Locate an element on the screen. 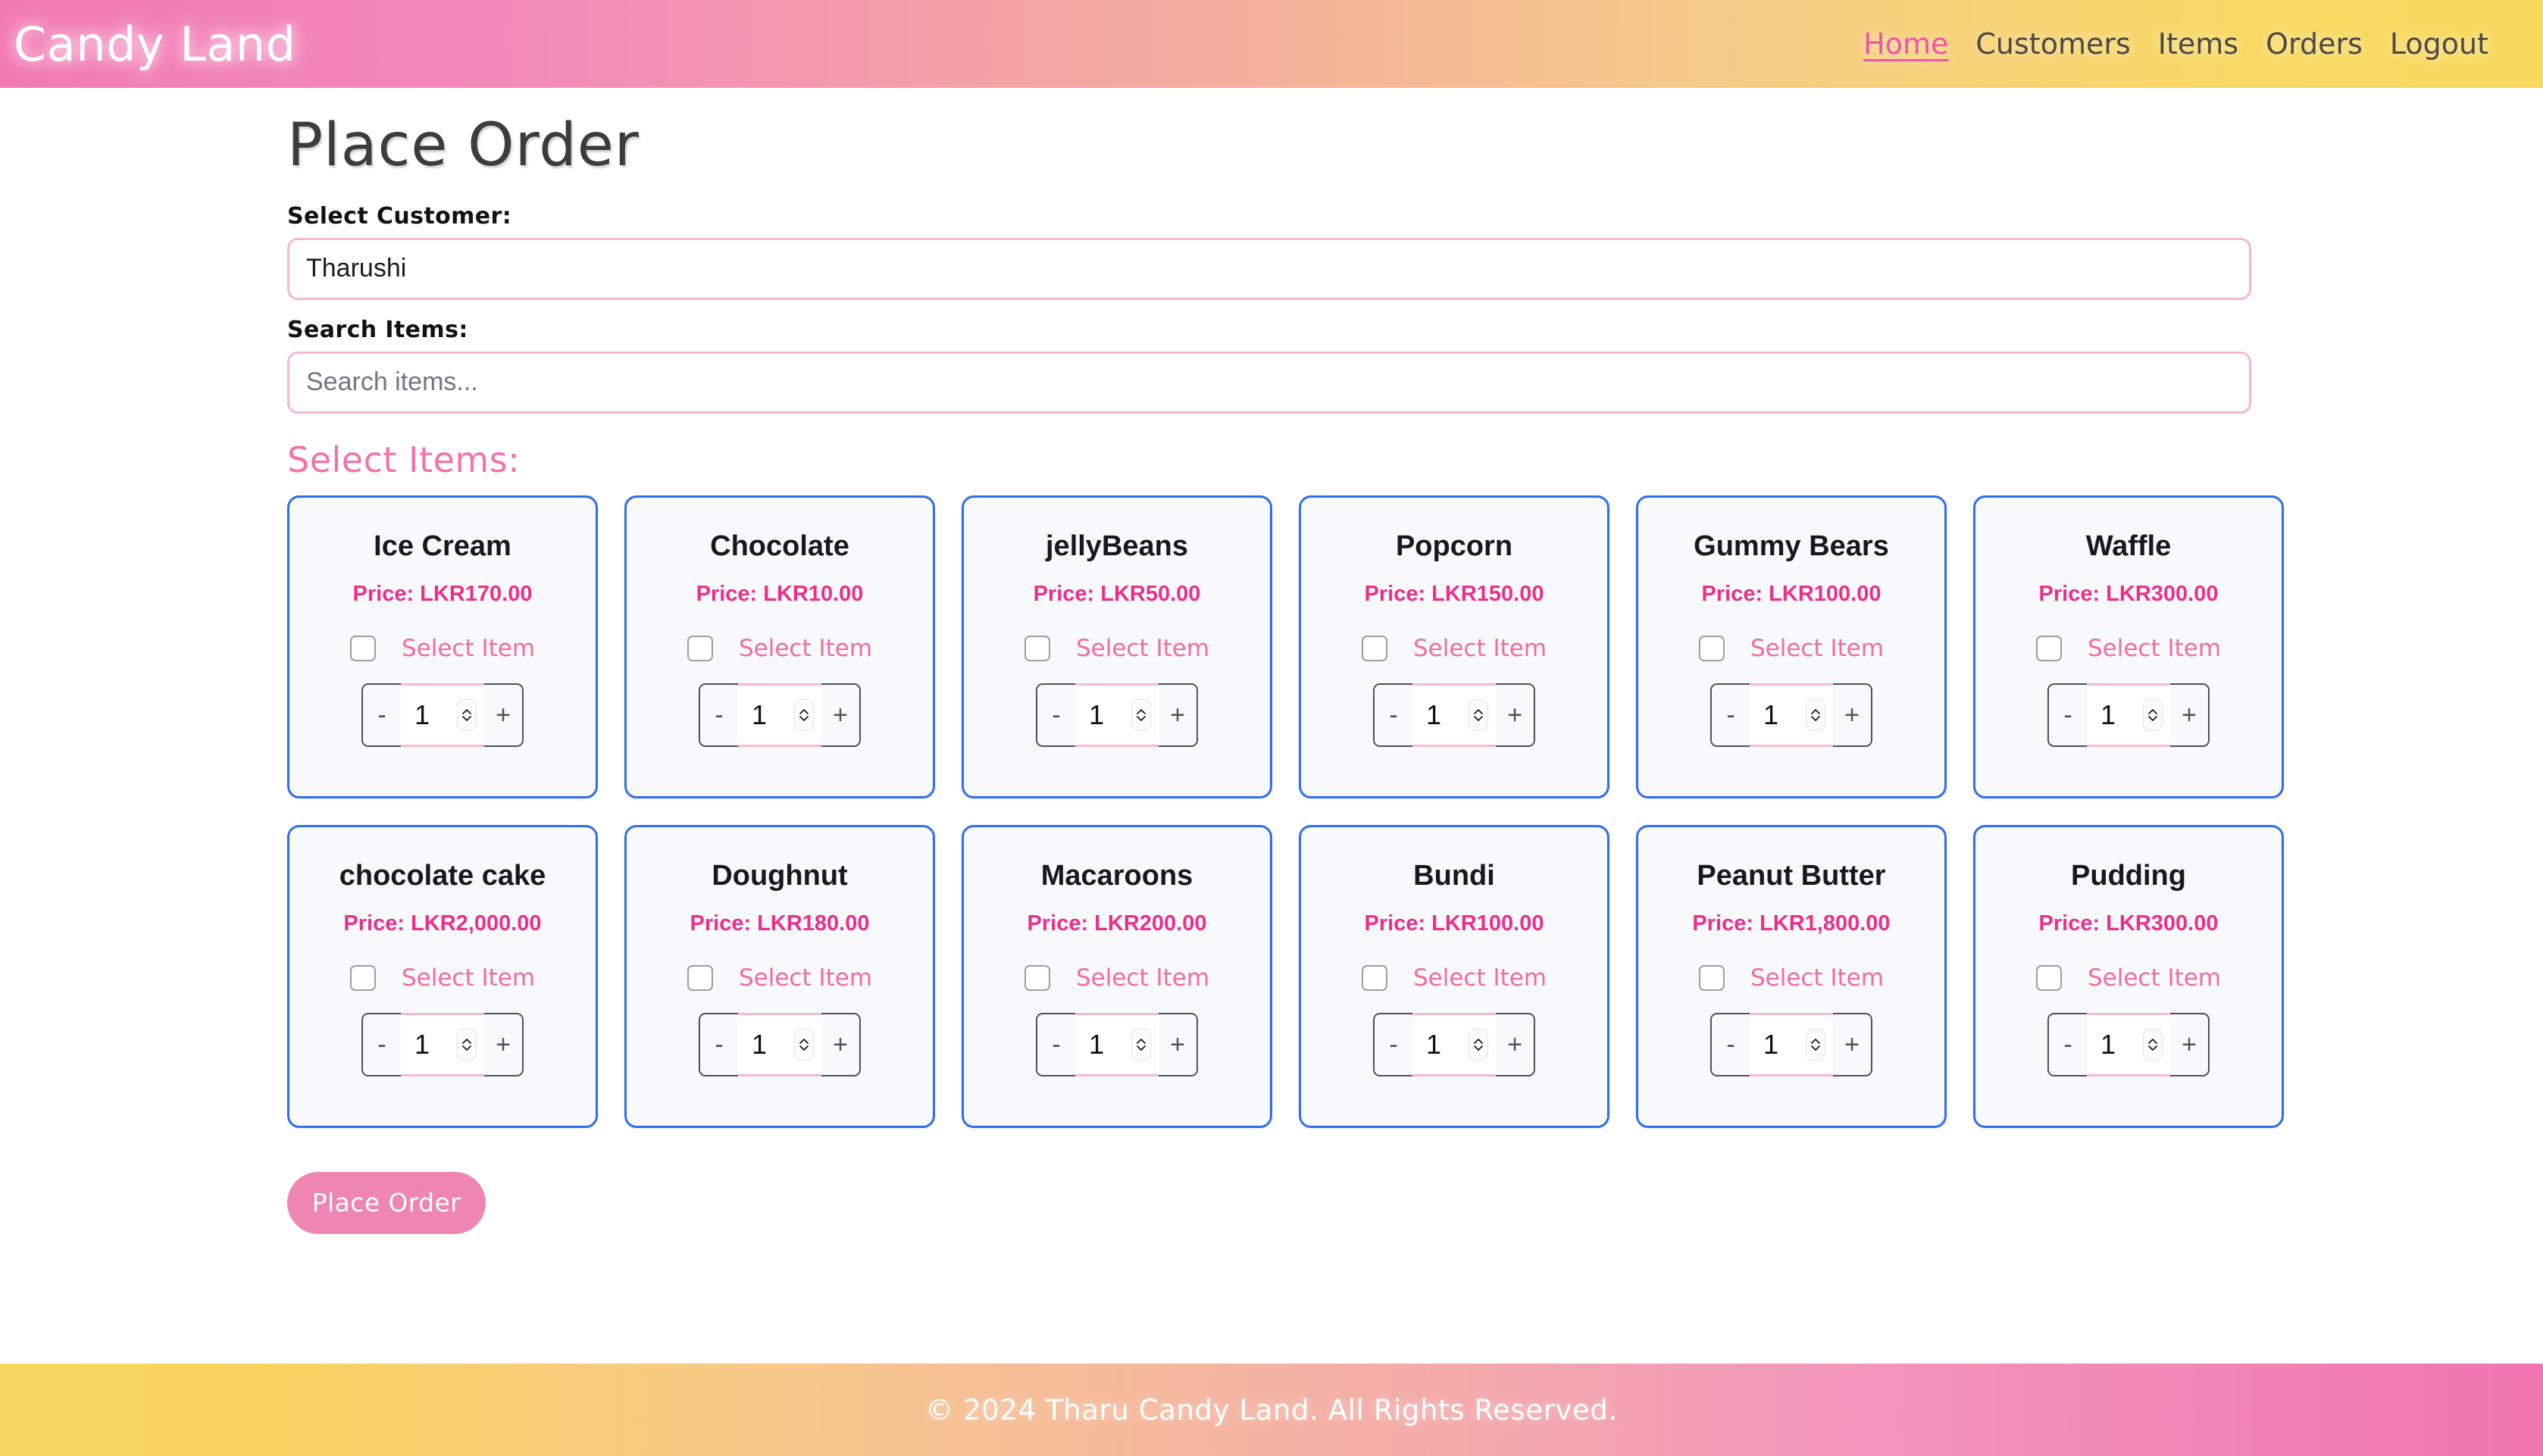  nav-link-items: Items is located at coordinates (2198, 44).